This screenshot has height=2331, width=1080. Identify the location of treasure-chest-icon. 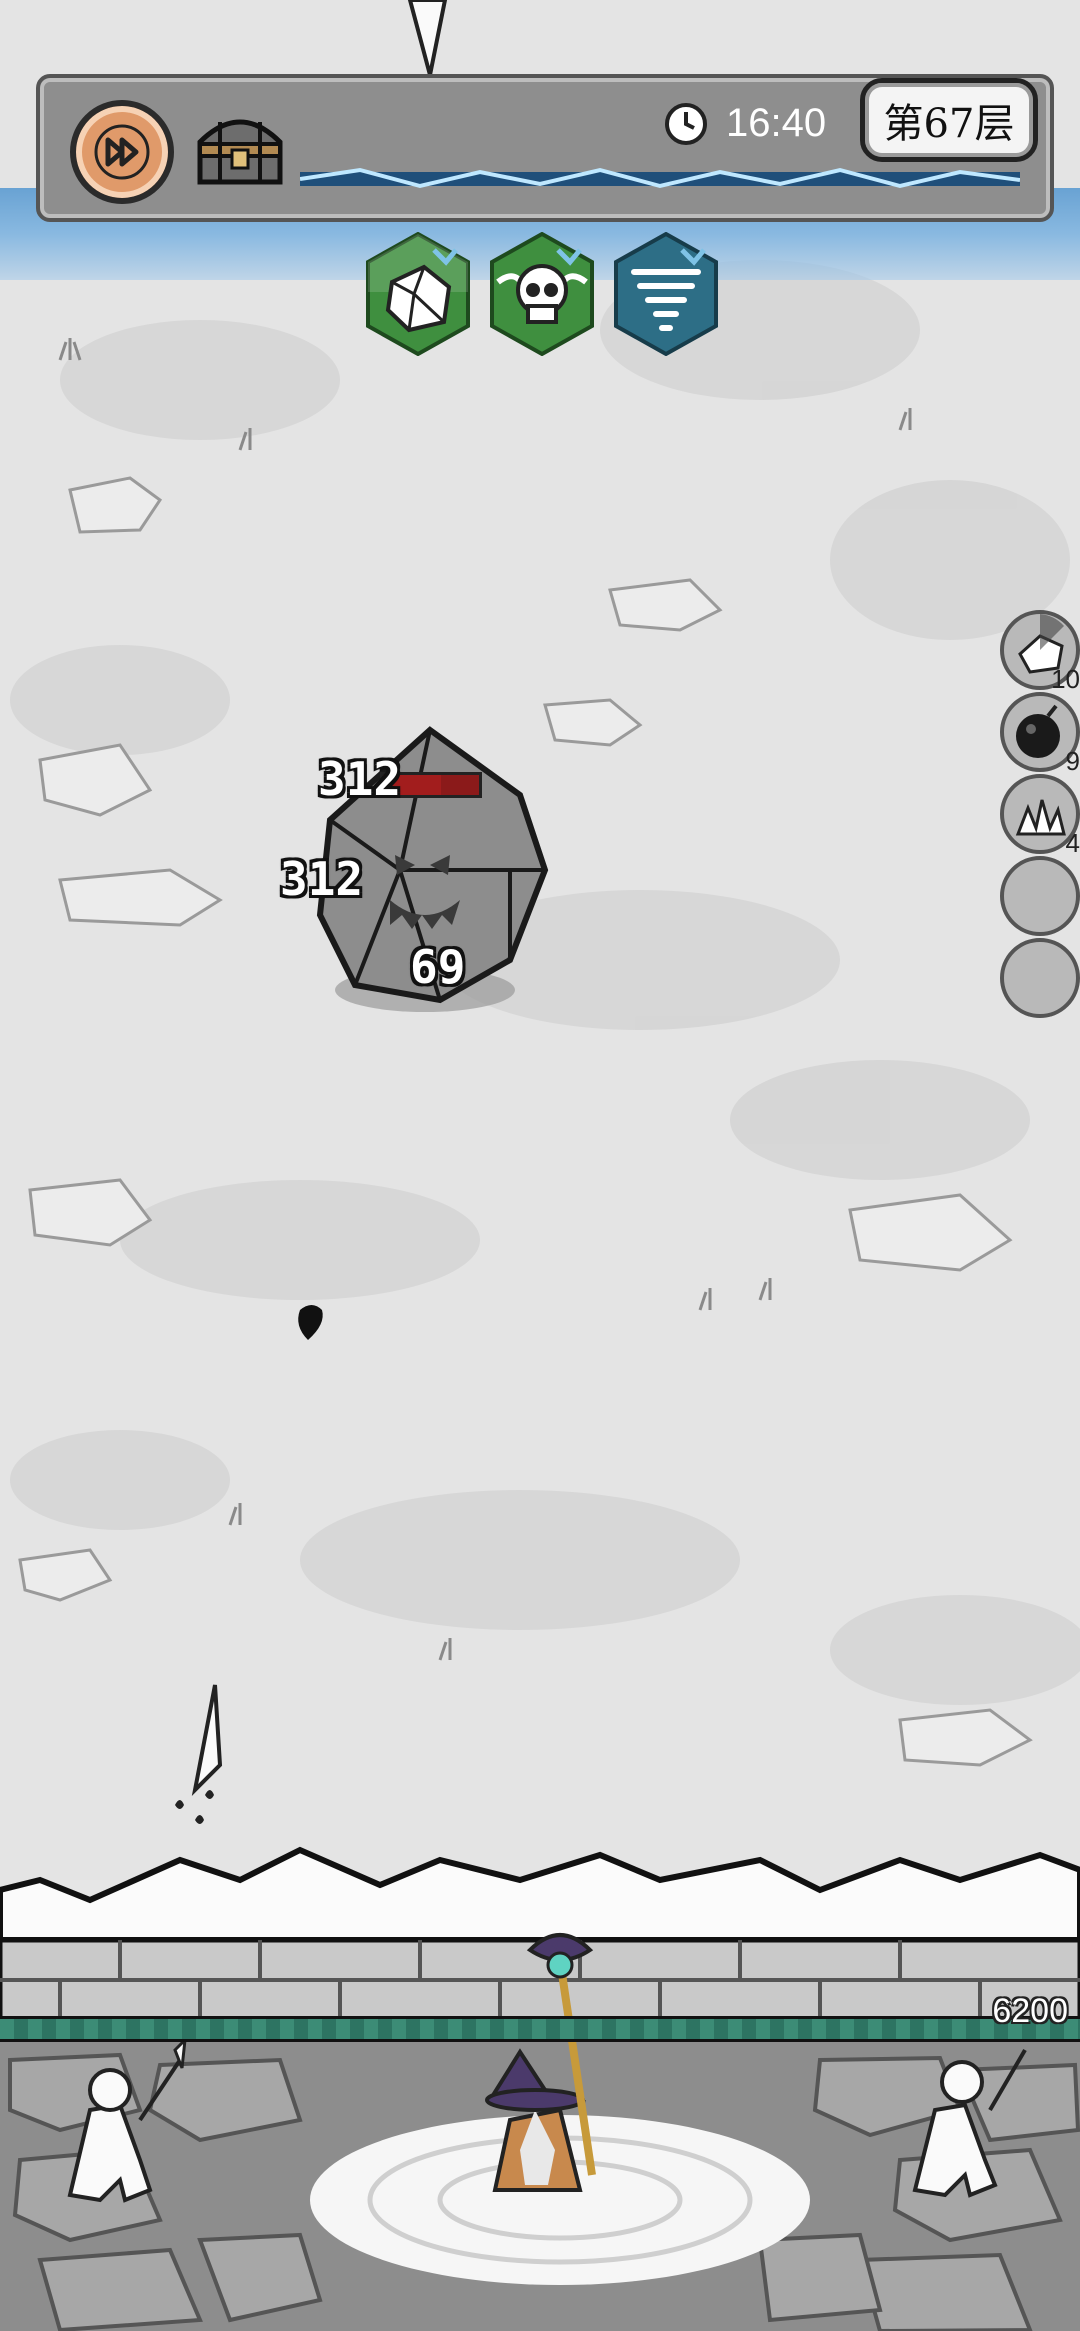
(240, 152).